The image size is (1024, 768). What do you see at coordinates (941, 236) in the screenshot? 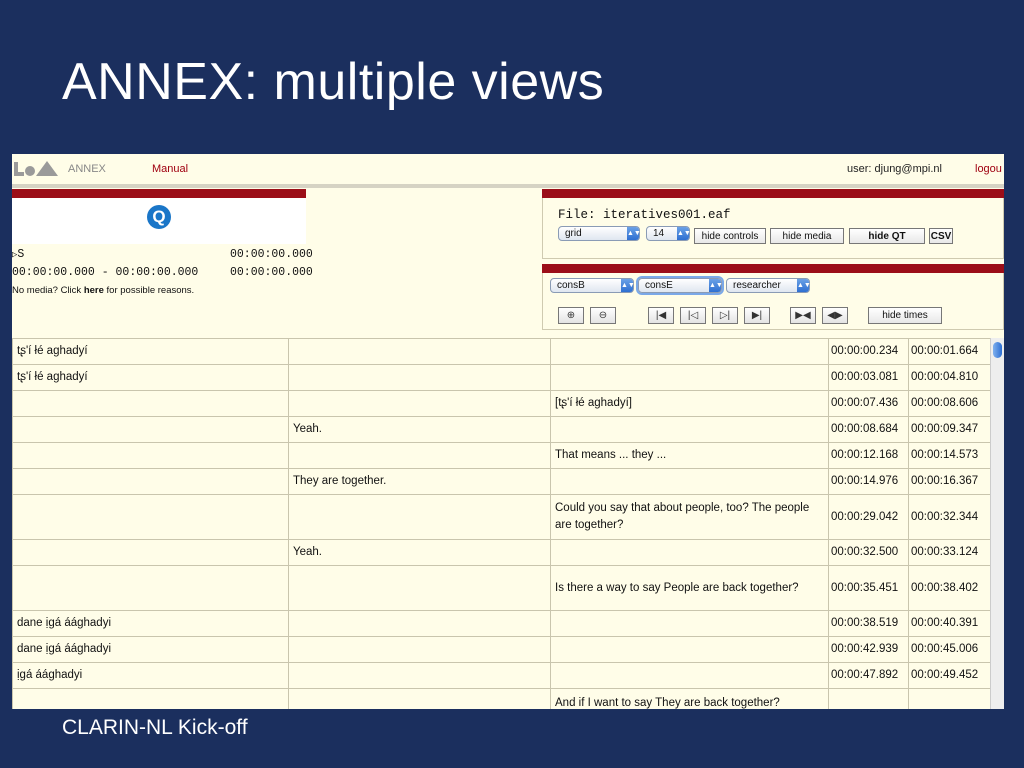
I see `csv-button: CSV` at bounding box center [941, 236].